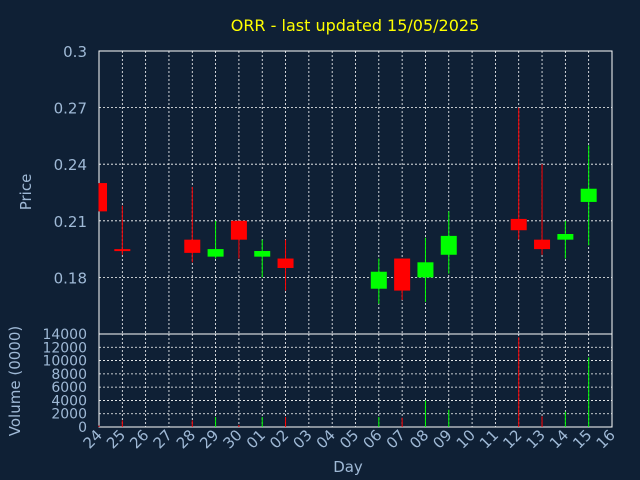  Describe the element at coordinates (70, 222) in the screenshot. I see `price-tick-label: 0.21` at that location.